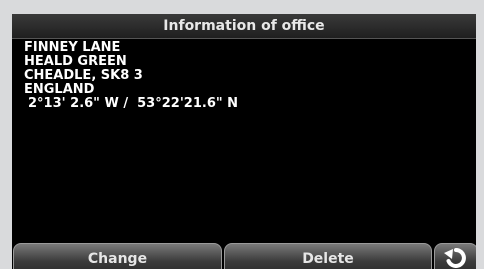  I want to click on delete-button: Delete, so click(328, 256).